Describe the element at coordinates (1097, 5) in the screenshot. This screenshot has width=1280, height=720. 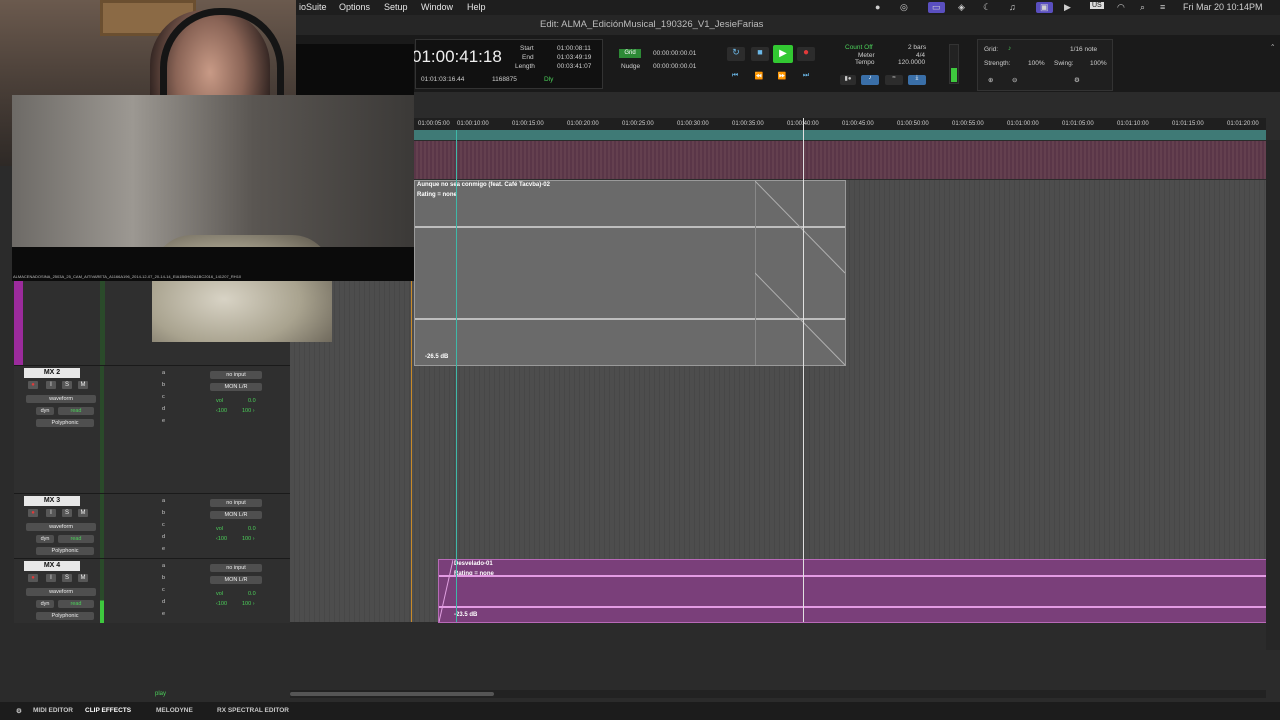
I see `input-source-badge: US` at that location.